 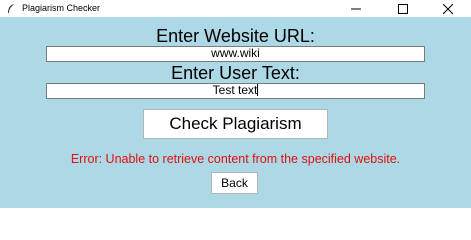 I want to click on url-input: www.wiki, so click(x=235, y=54).